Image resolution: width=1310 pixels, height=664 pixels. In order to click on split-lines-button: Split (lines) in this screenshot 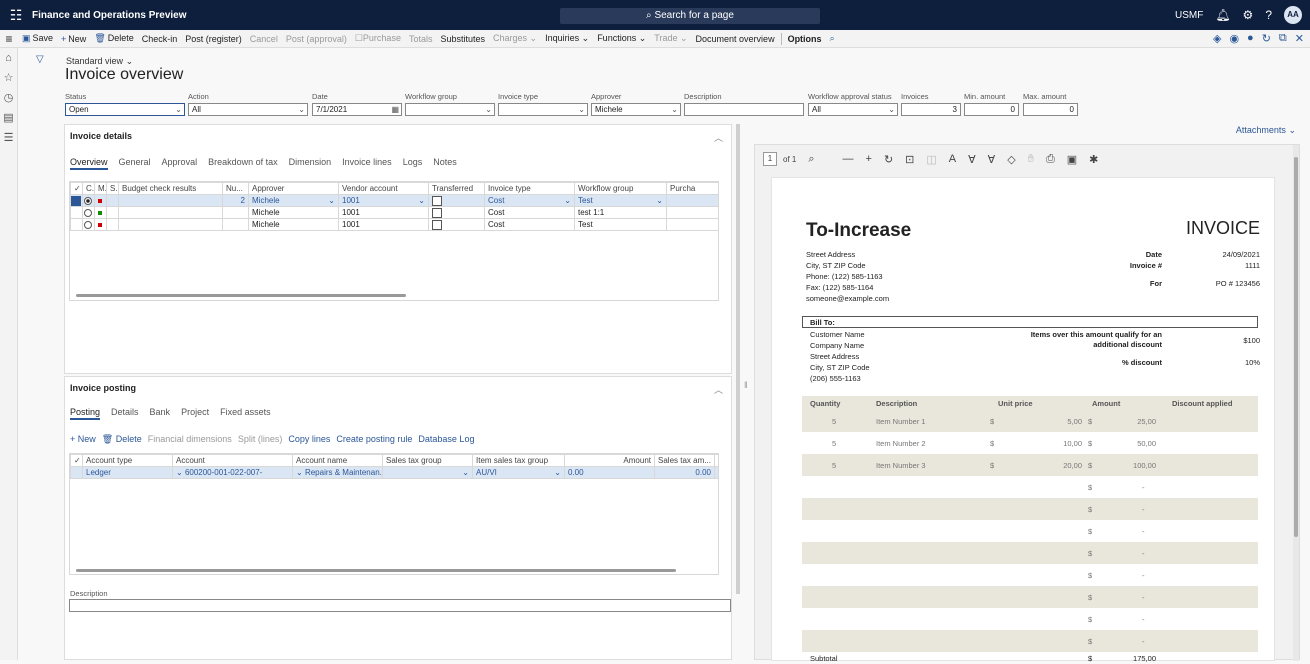, I will do `click(260, 439)`.